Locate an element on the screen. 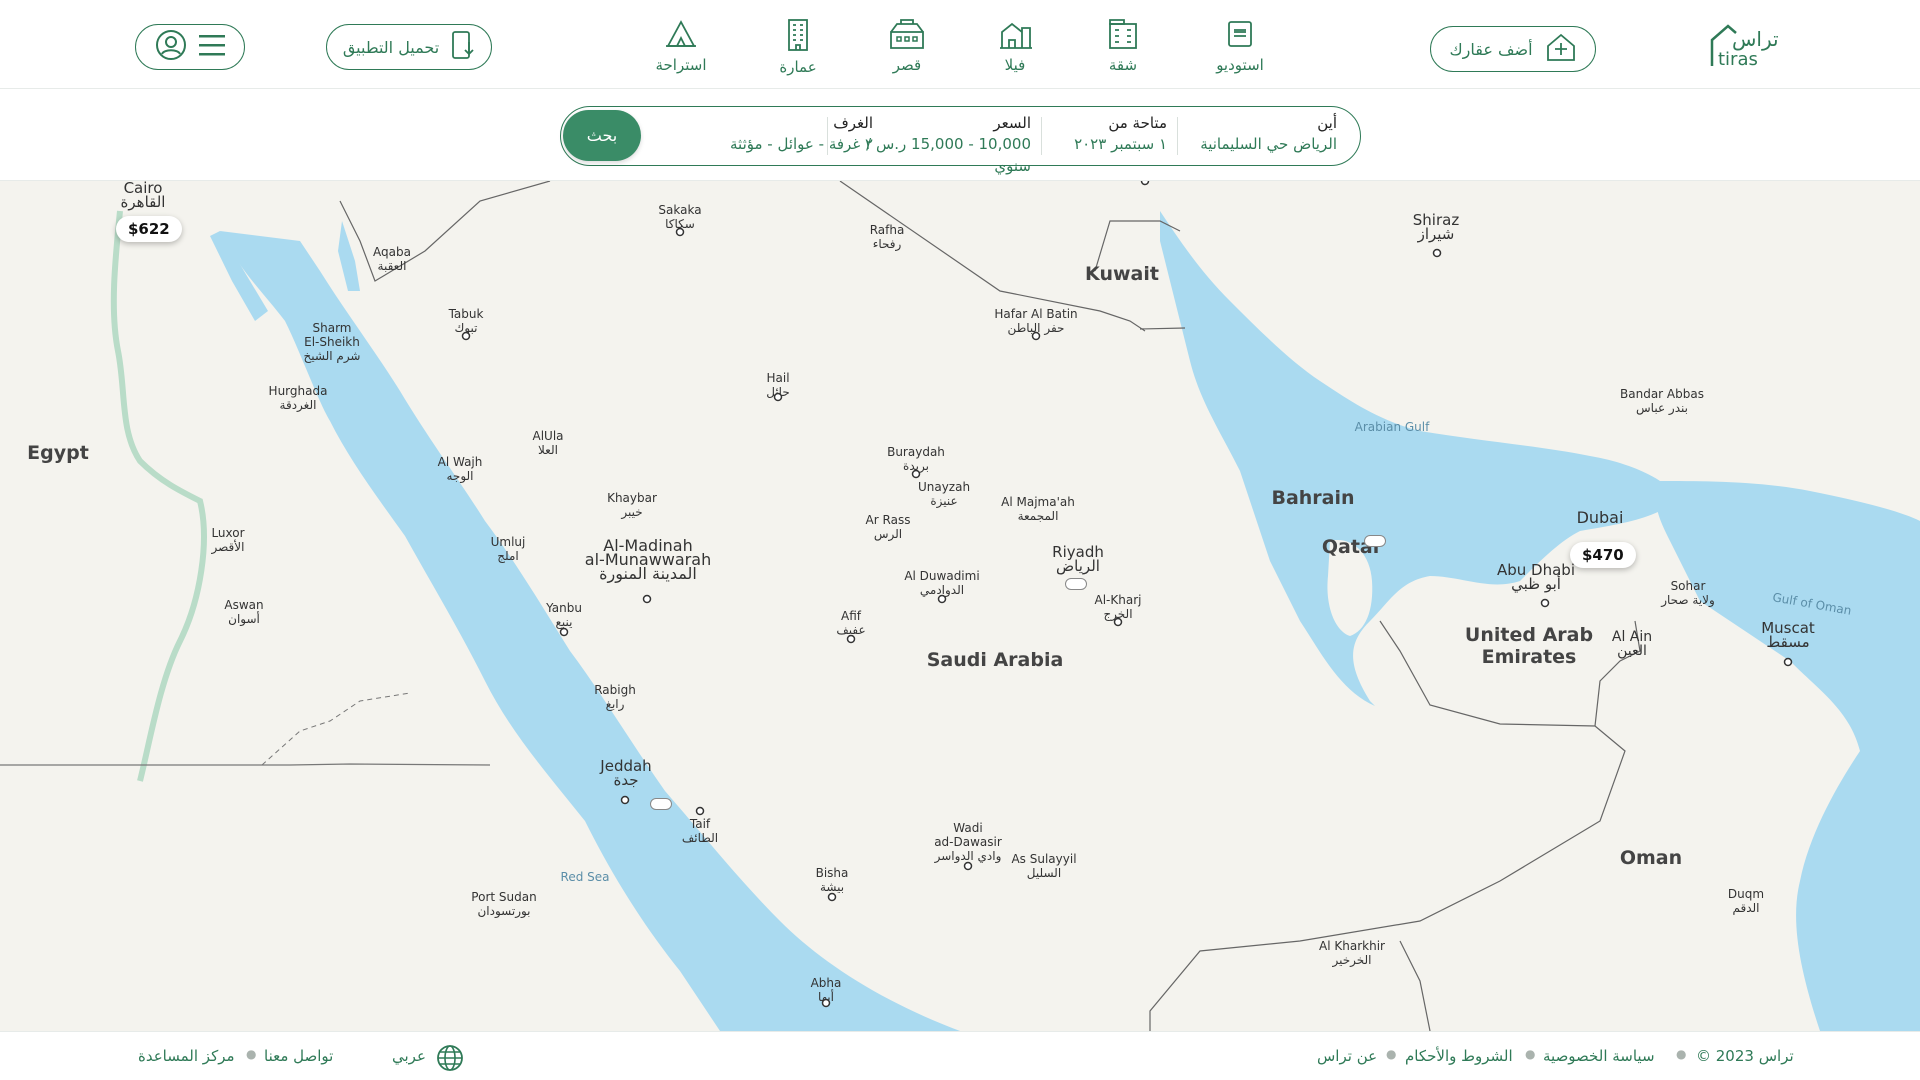 The width and height of the screenshot is (1920, 1080). category-label: استوديو is located at coordinates (1240, 65).